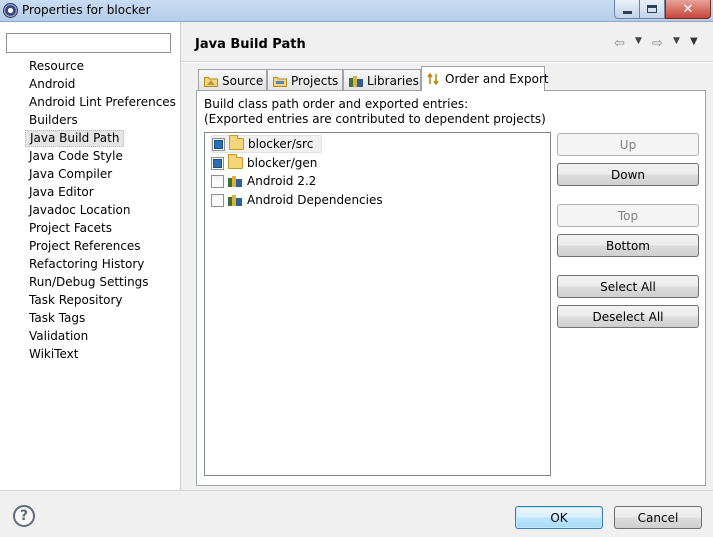 The image size is (713, 537). What do you see at coordinates (58, 336) in the screenshot?
I see `nav-item-validation: Validation` at bounding box center [58, 336].